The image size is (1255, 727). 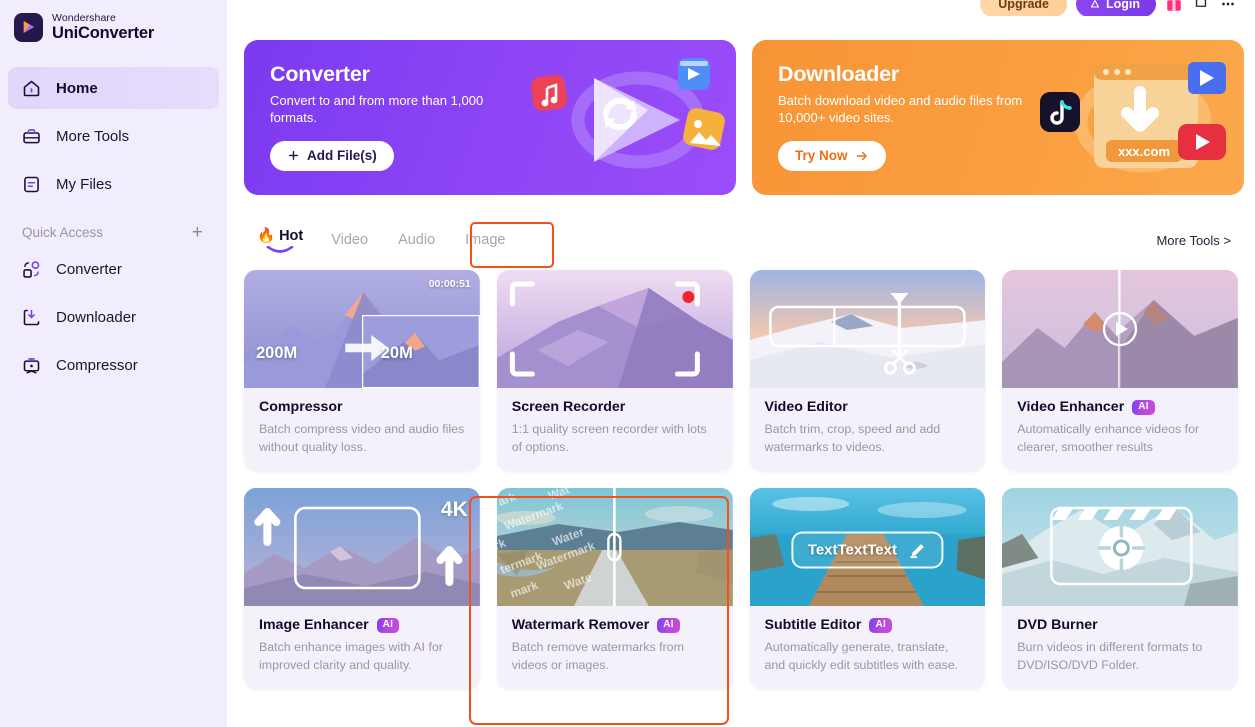 What do you see at coordinates (568, 407) in the screenshot?
I see `card-title-text: Screen Recorder` at bounding box center [568, 407].